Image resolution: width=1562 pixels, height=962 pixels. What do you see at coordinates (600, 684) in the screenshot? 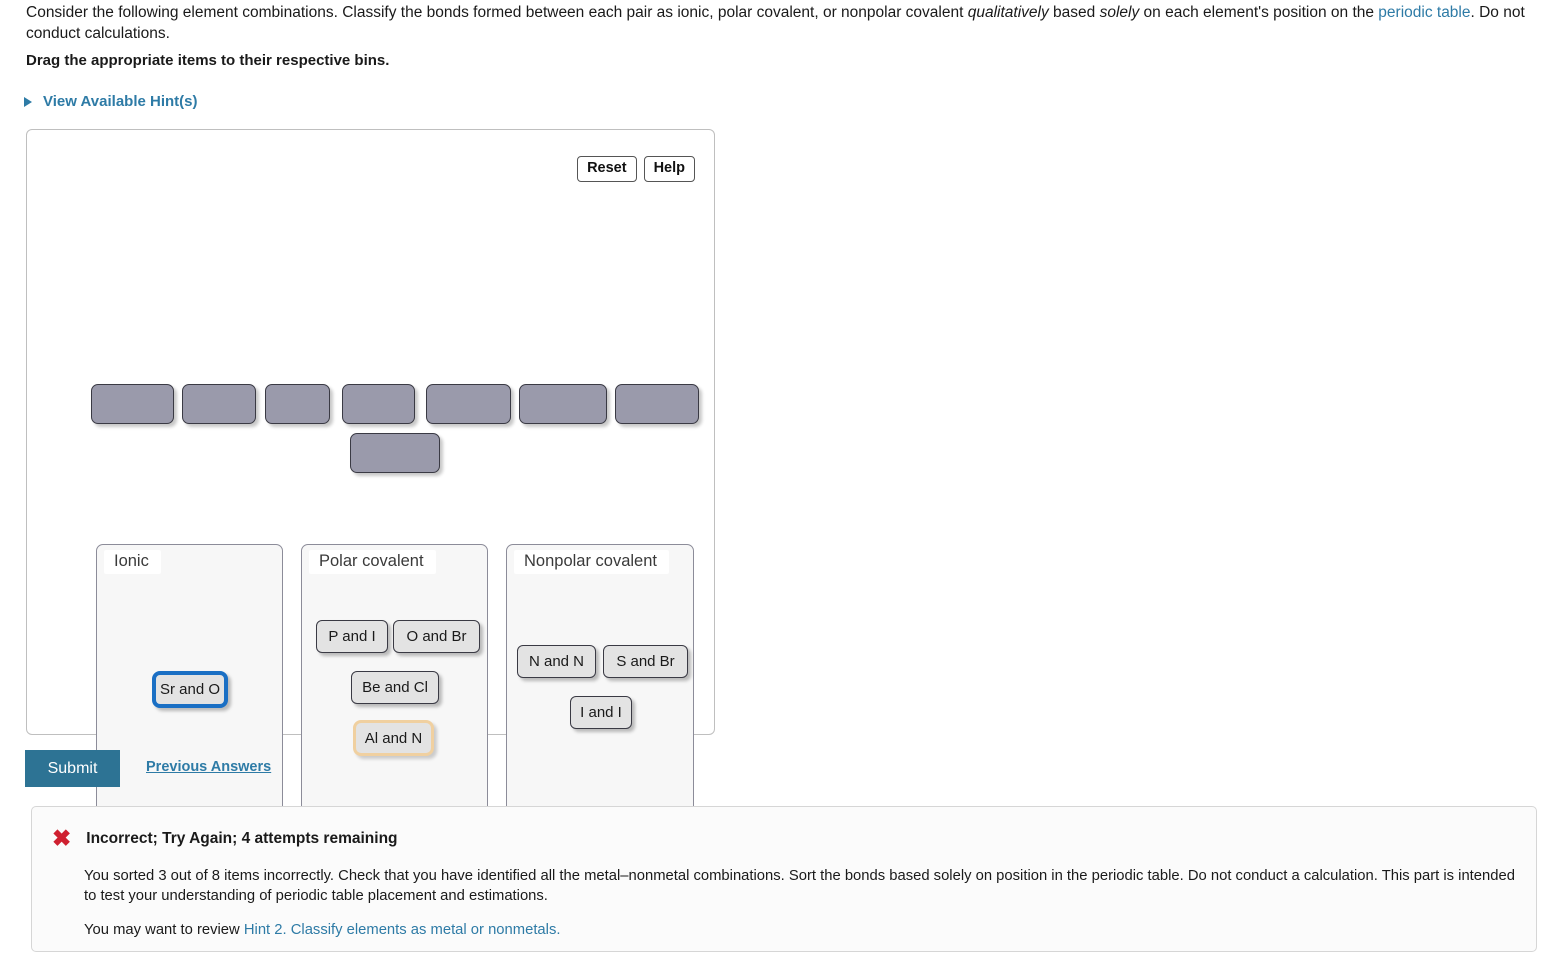
I see `bin-nonpolar-covalent: Nonpolar covalent N and NS and Br I and I` at bounding box center [600, 684].